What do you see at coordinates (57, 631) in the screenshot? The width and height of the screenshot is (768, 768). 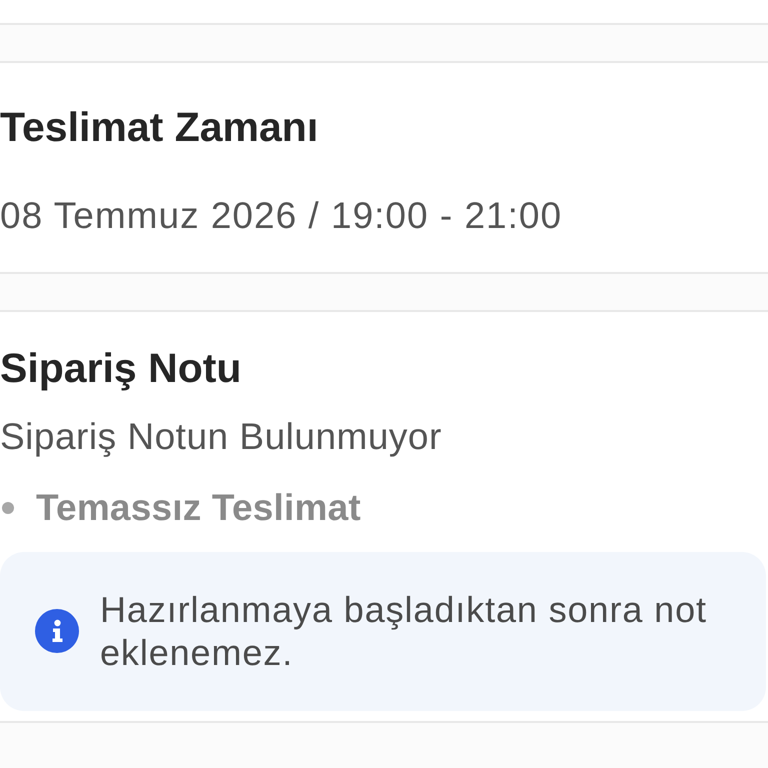 I see `info-icon` at bounding box center [57, 631].